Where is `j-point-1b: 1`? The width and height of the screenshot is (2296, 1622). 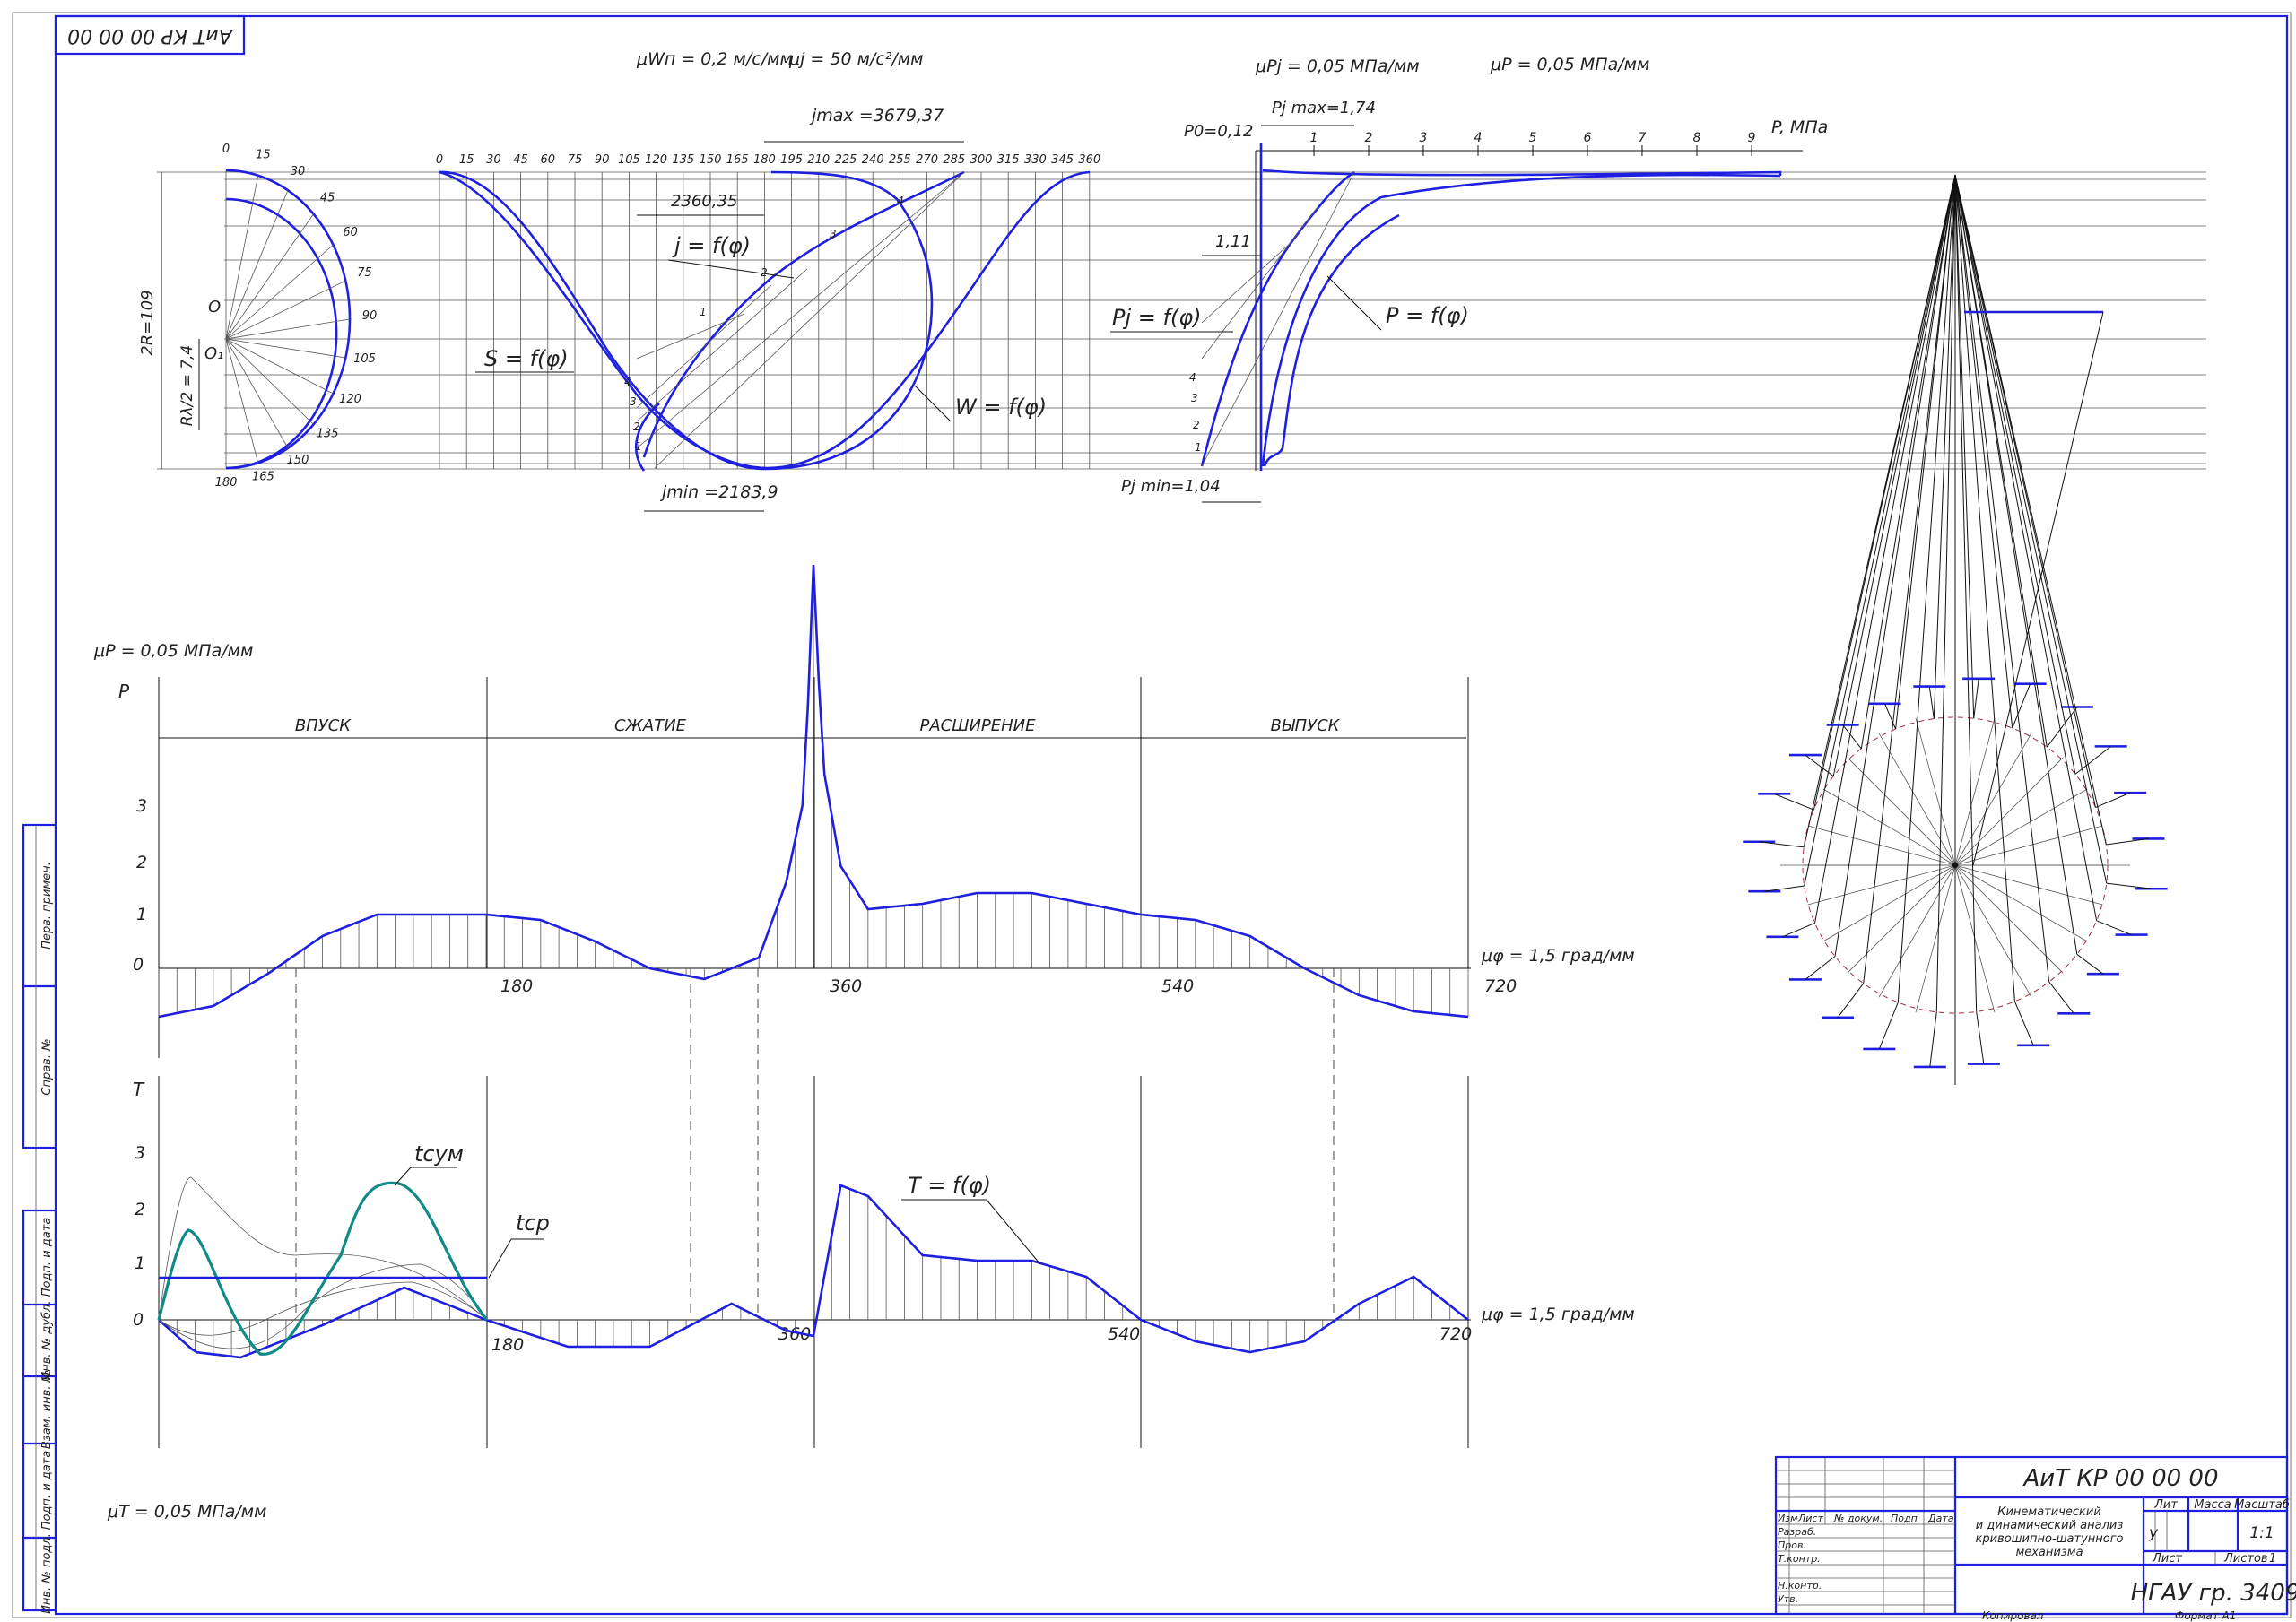
j-point-1b: 1 is located at coordinates (638, 446).